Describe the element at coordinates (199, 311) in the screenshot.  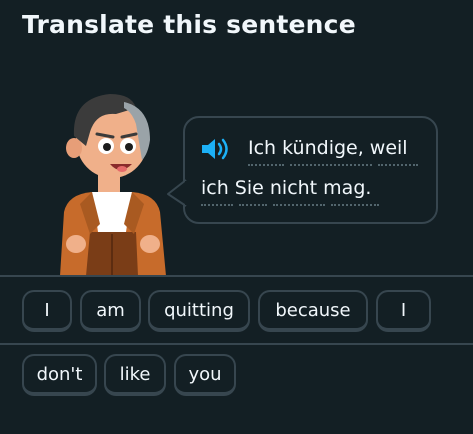
I see `word-chip-quitting: quitting` at that location.